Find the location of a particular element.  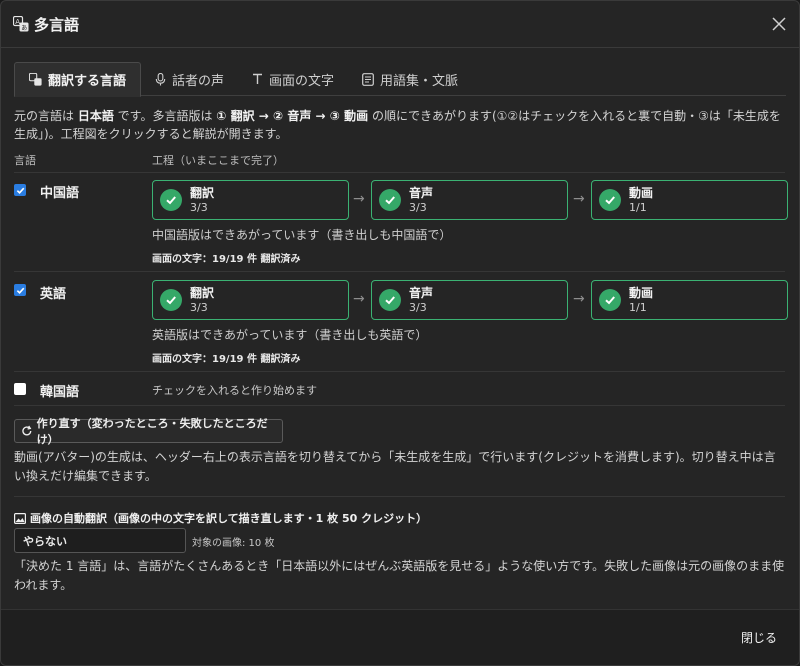

image-icon is located at coordinates (20, 518).